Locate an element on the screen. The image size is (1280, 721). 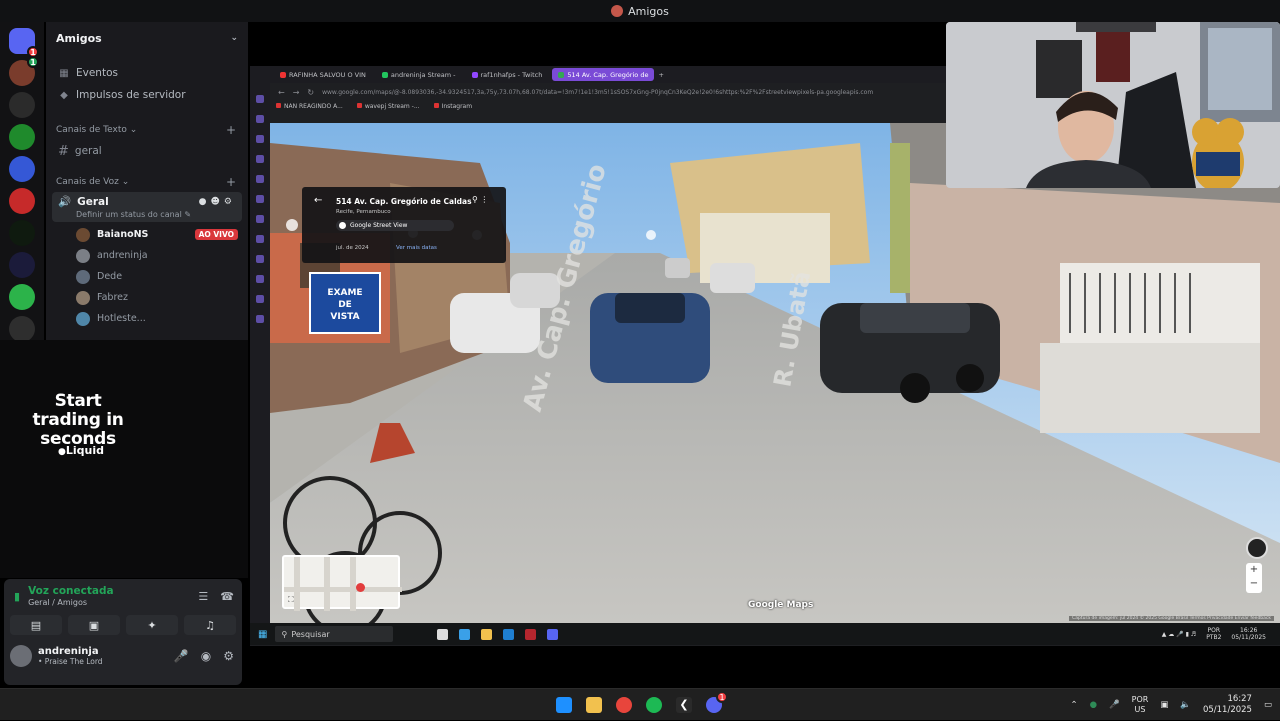
user-name: andreninja is located at coordinates (106, 651).